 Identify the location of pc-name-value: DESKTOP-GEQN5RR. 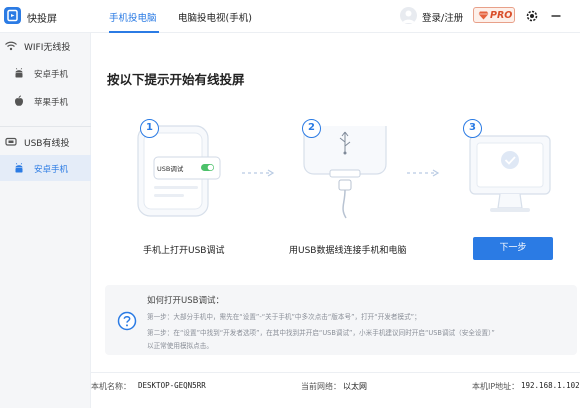
(172, 385).